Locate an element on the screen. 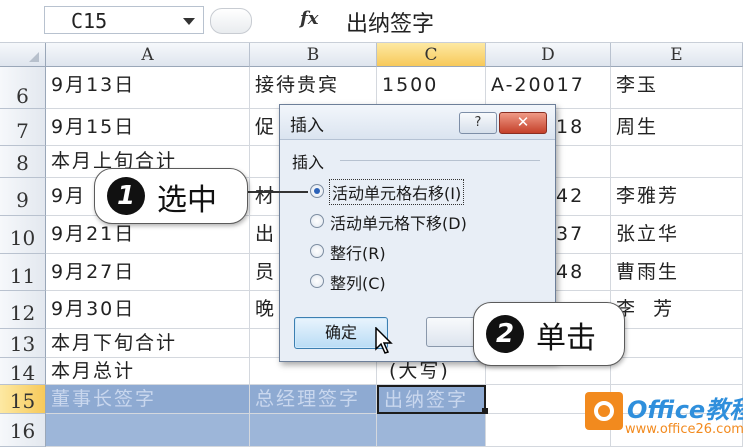 The width and height of the screenshot is (743, 448). dialog-titlebar: 插入 ? ✕ is located at coordinates (417, 122).